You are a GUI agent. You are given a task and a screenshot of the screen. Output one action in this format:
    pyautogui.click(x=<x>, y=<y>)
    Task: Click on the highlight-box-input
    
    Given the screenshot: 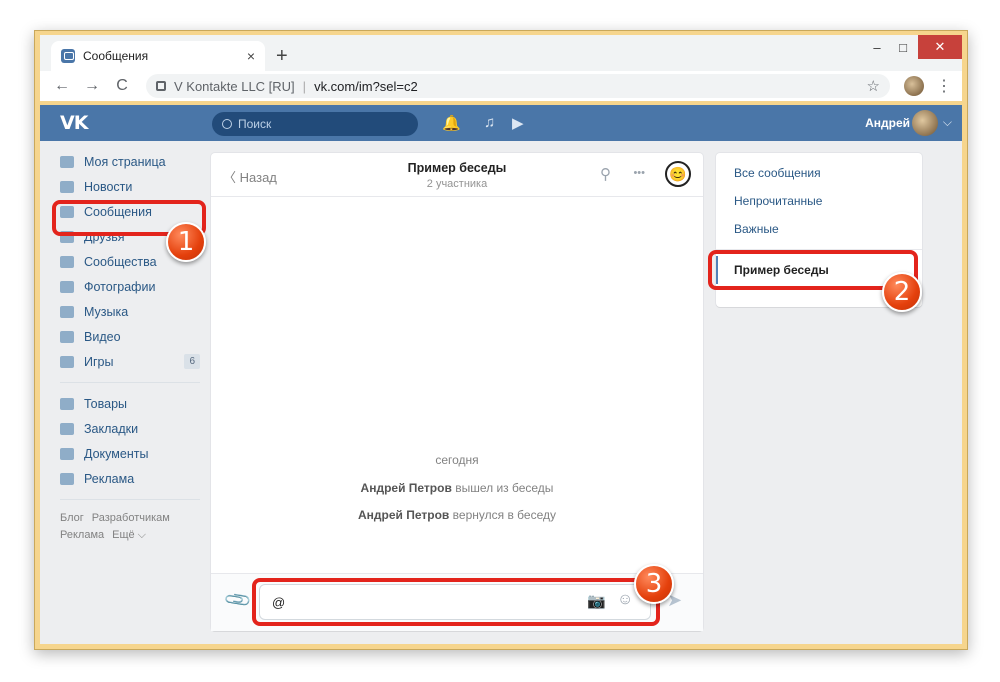 What is the action you would take?
    pyautogui.click(x=456, y=602)
    